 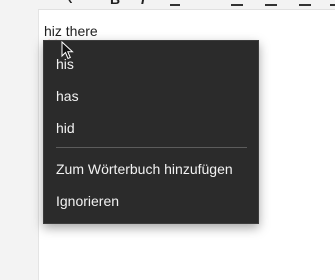 What do you see at coordinates (151, 128) in the screenshot?
I see `suggestion-hid: hid` at bounding box center [151, 128].